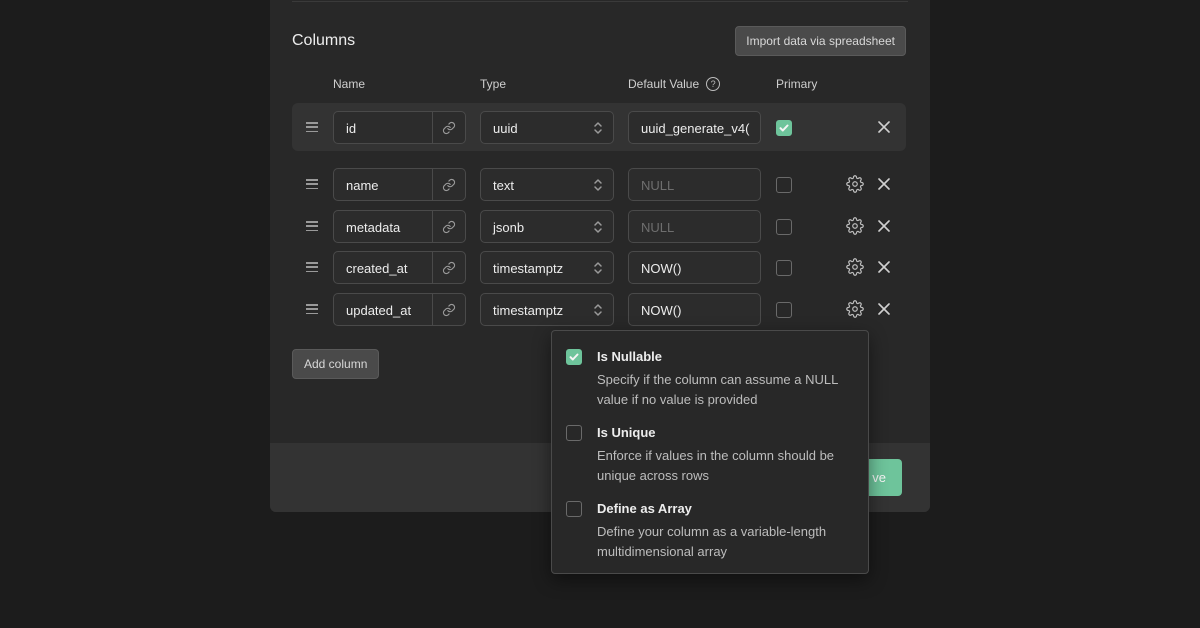 The width and height of the screenshot is (1200, 628). I want to click on column-name-value: name, so click(362, 185).